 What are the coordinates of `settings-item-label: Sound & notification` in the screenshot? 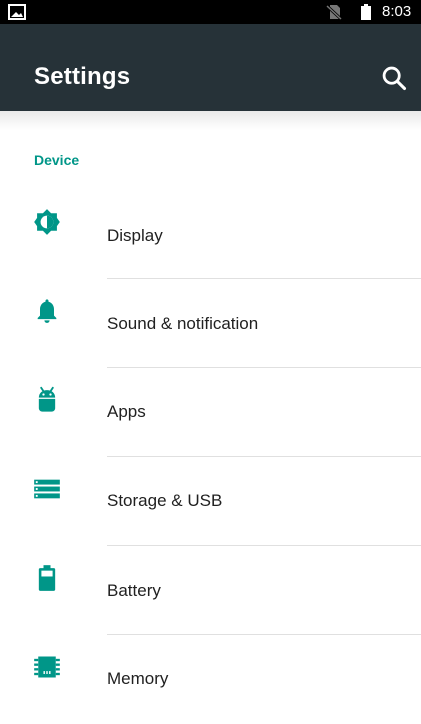 It's located at (183, 323).